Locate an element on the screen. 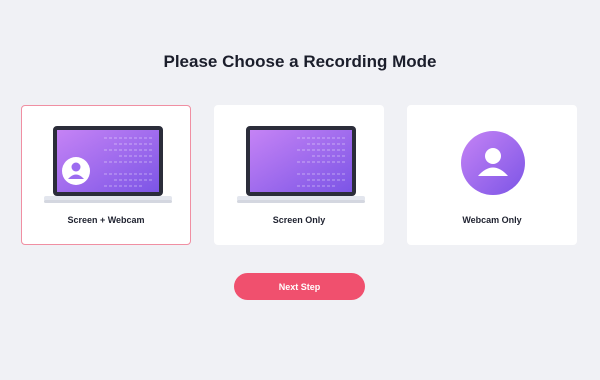  page-title: Please Choose a Recording Mode is located at coordinates (300, 61).